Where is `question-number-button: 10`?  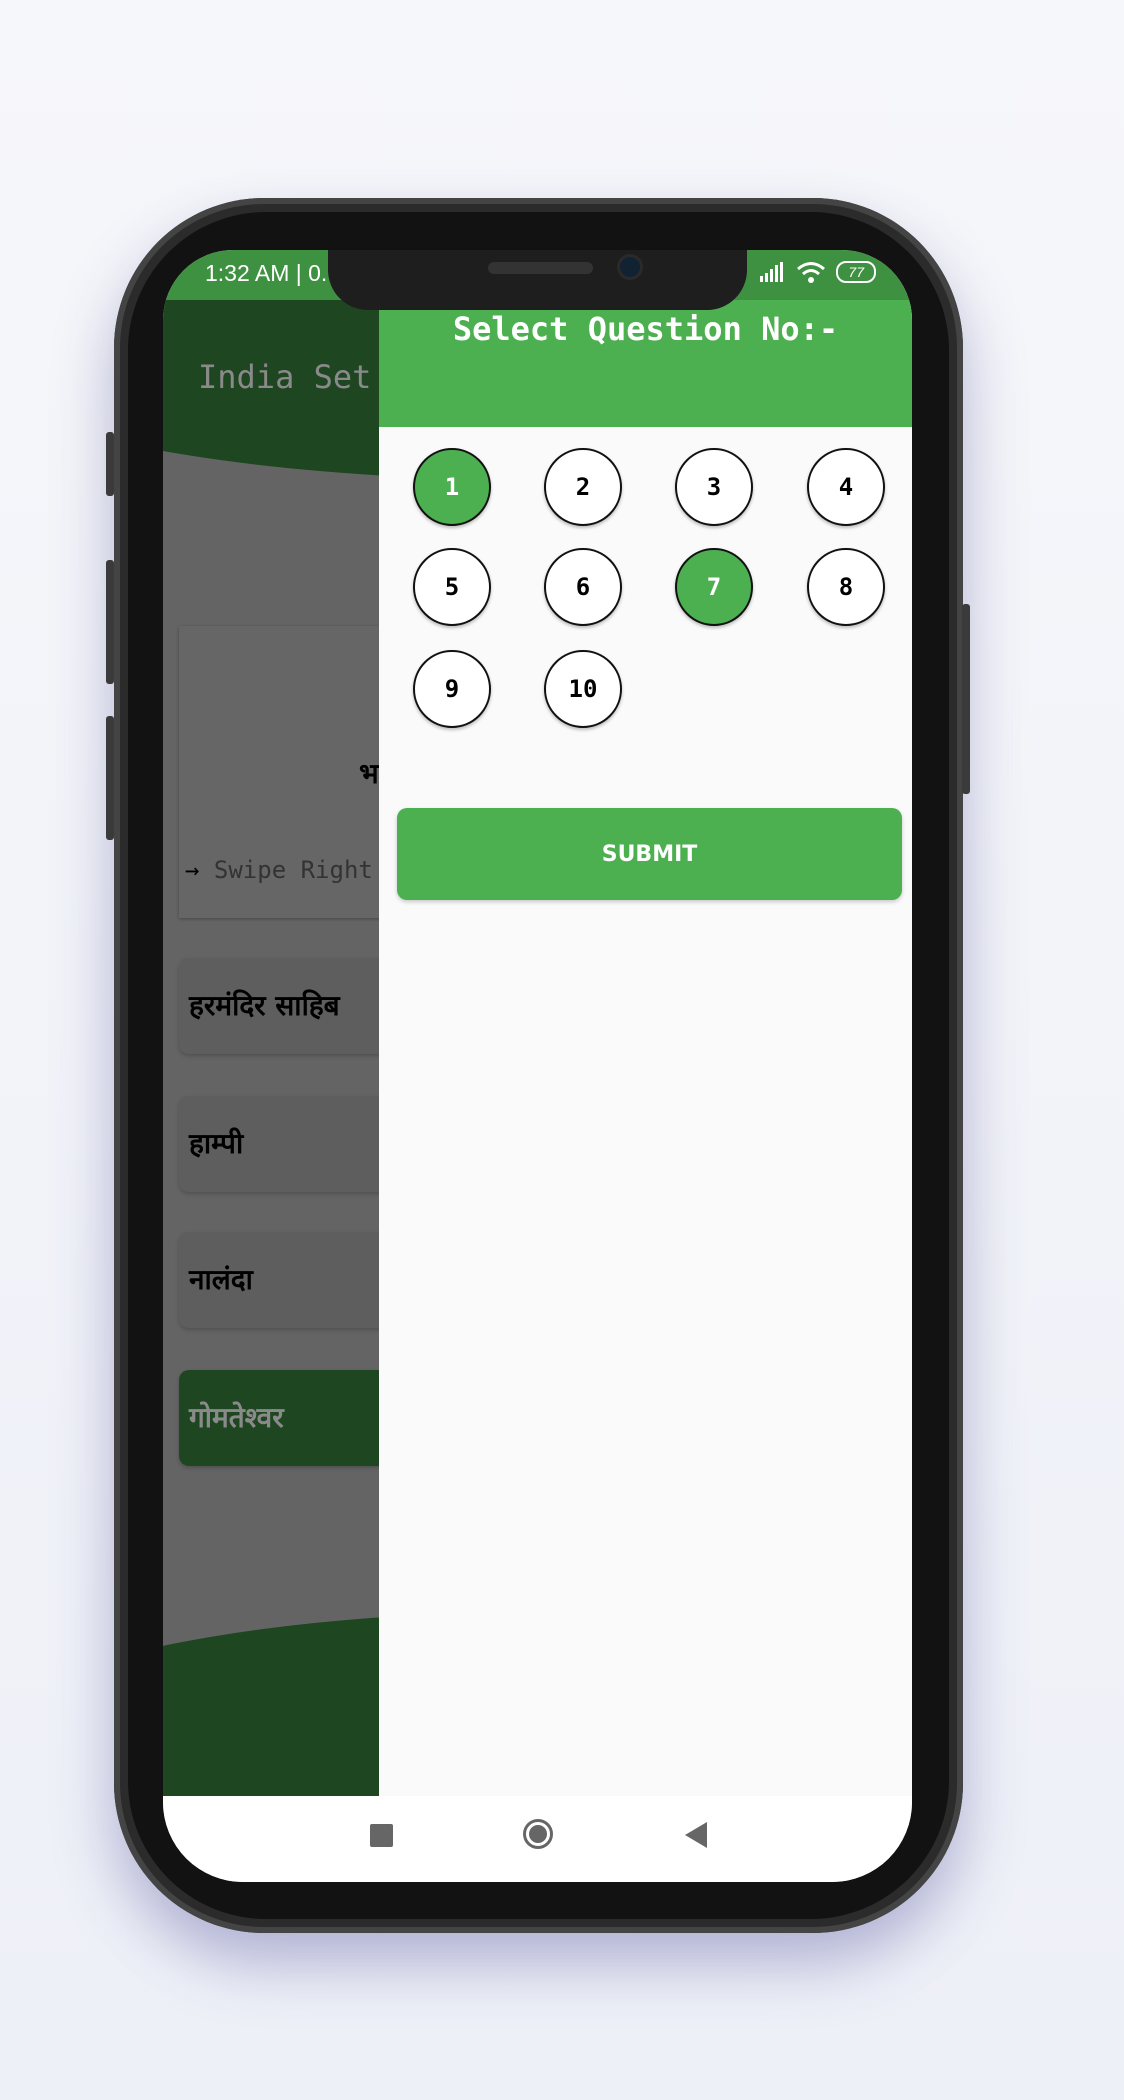 question-number-button: 10 is located at coordinates (583, 689).